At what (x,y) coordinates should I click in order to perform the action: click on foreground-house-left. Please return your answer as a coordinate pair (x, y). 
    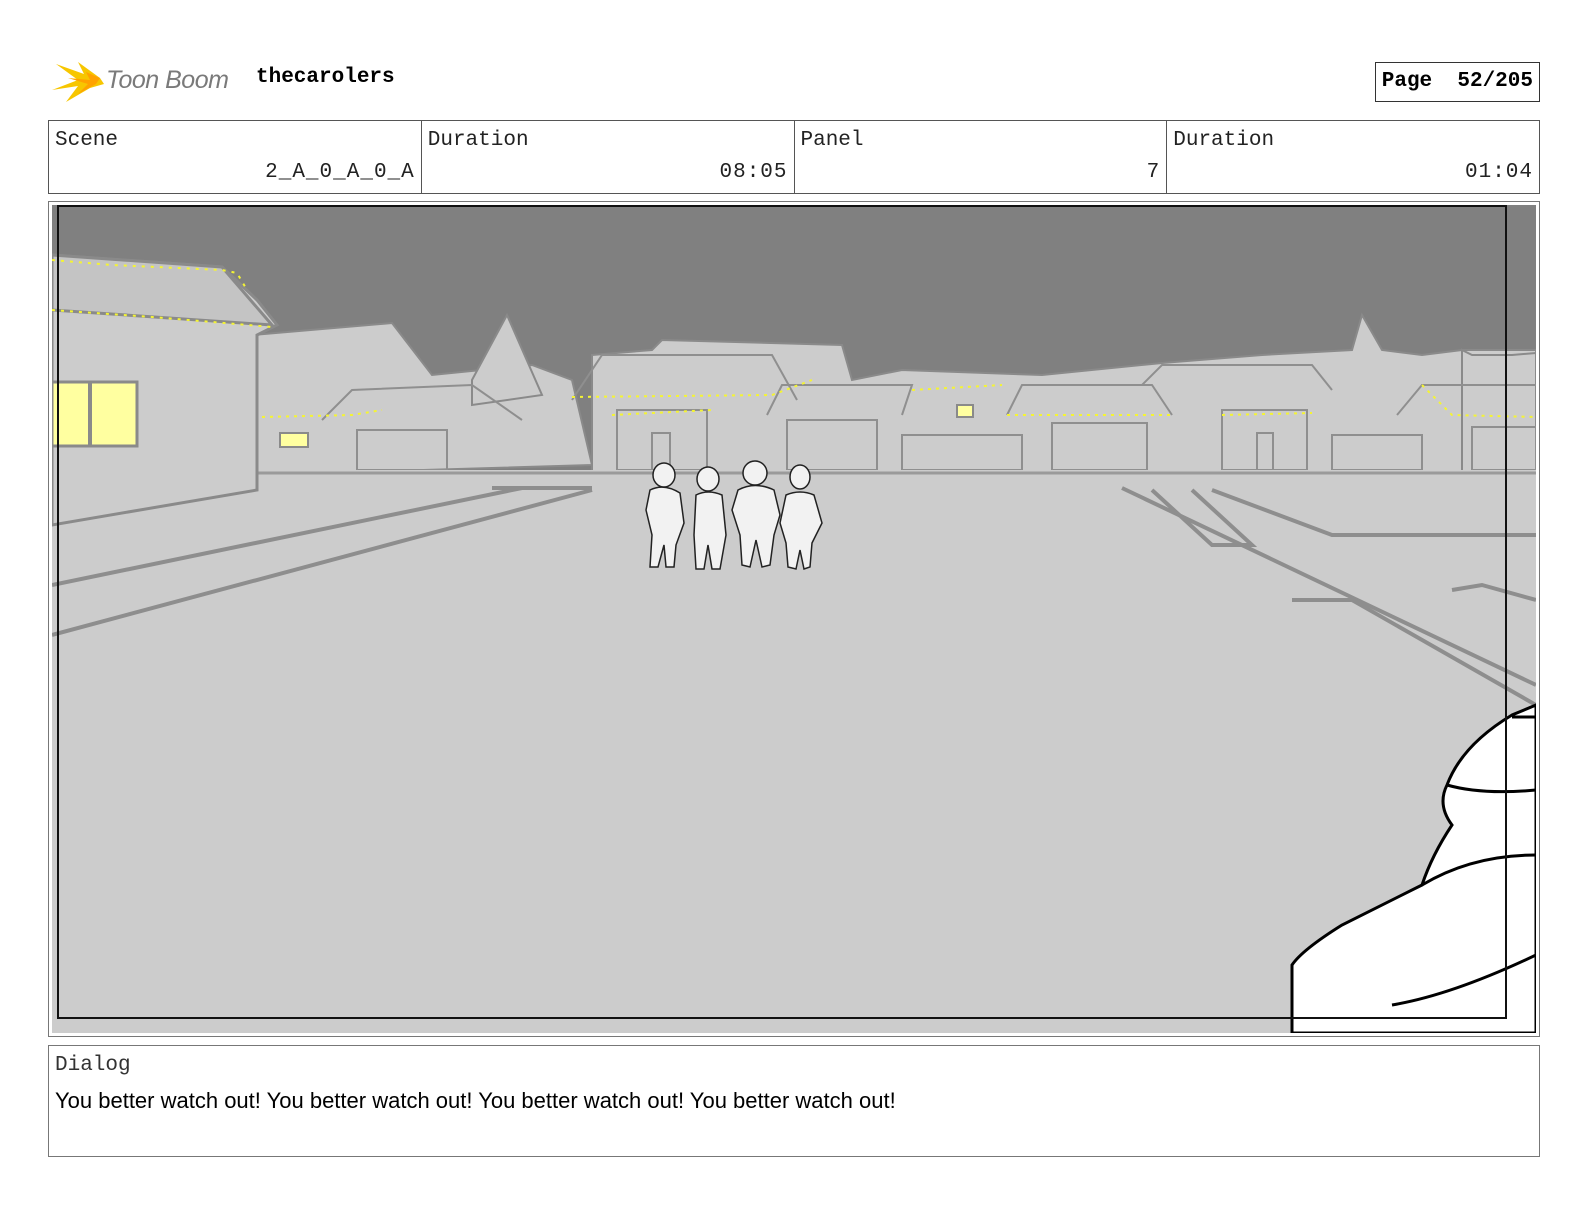
    Looking at the image, I should click on (166, 390).